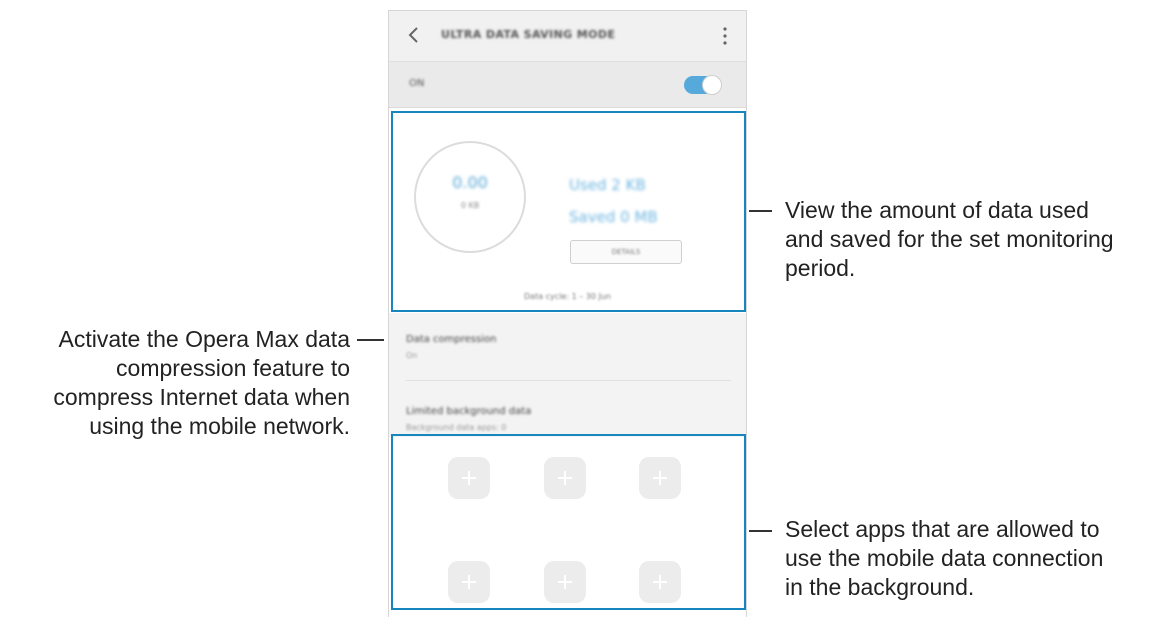  What do you see at coordinates (760, 531) in the screenshot?
I see `apps-leader-line` at bounding box center [760, 531].